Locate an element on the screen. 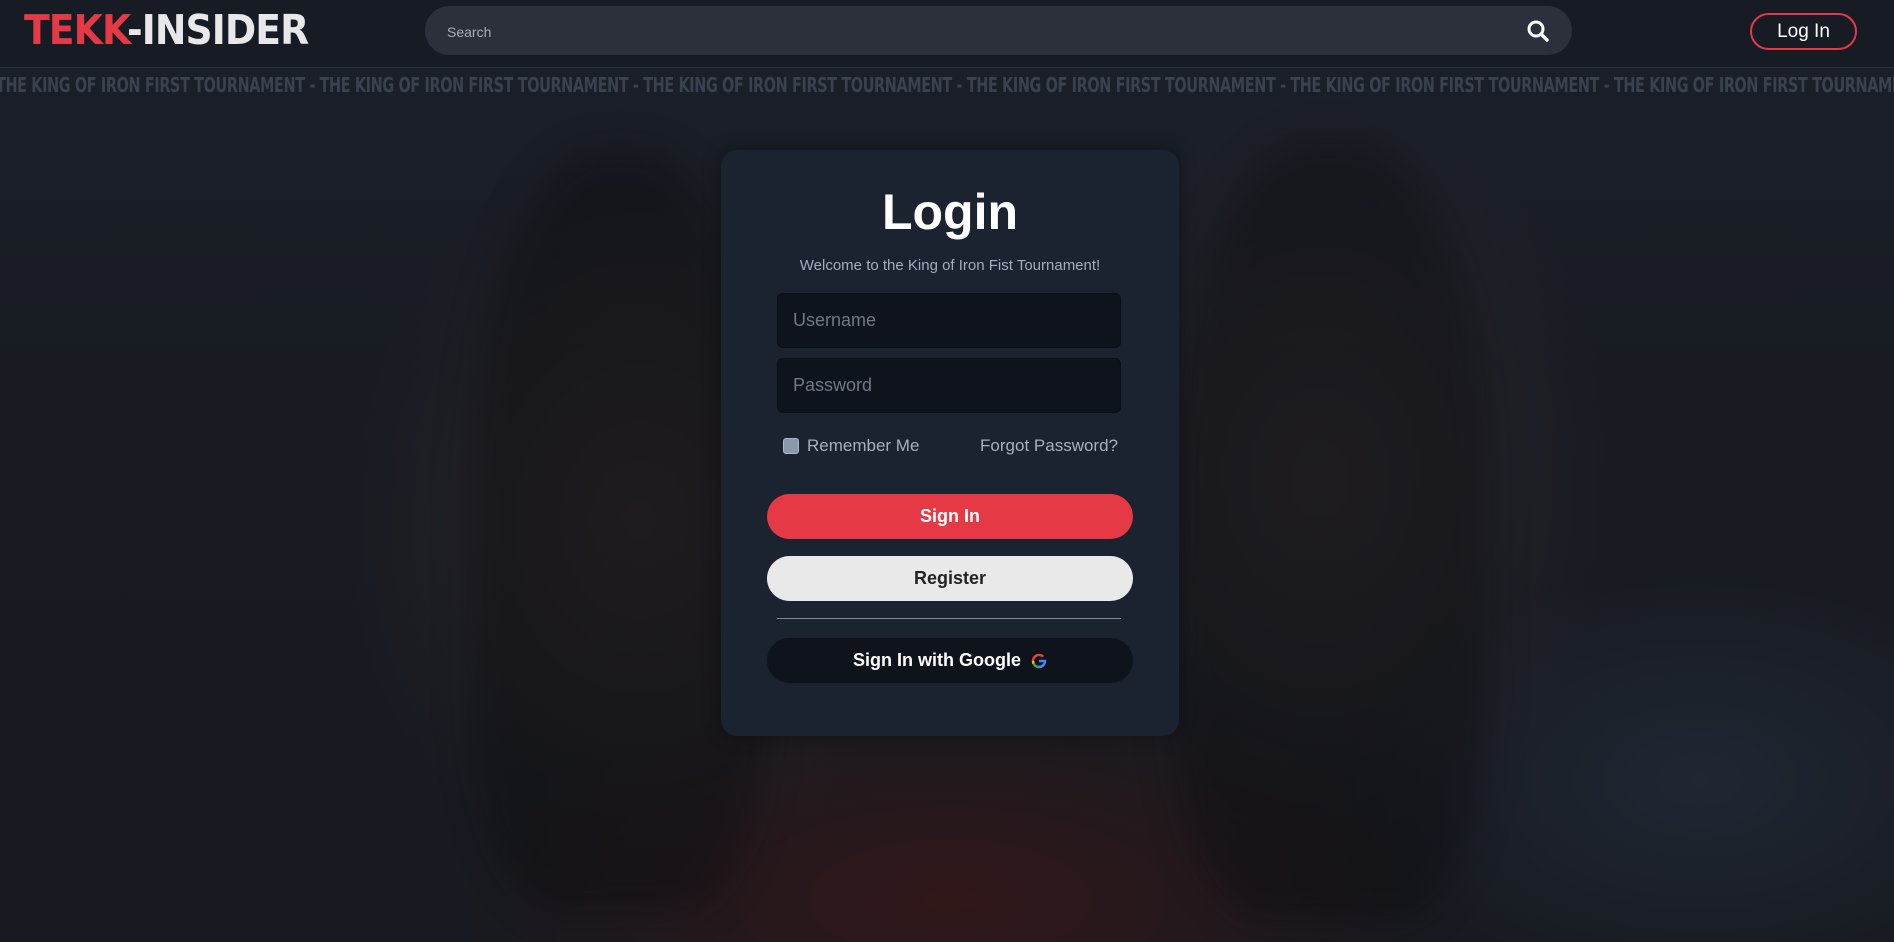 The image size is (1894, 942). forgot-password-link: Forgot Password? is located at coordinates (1049, 446).